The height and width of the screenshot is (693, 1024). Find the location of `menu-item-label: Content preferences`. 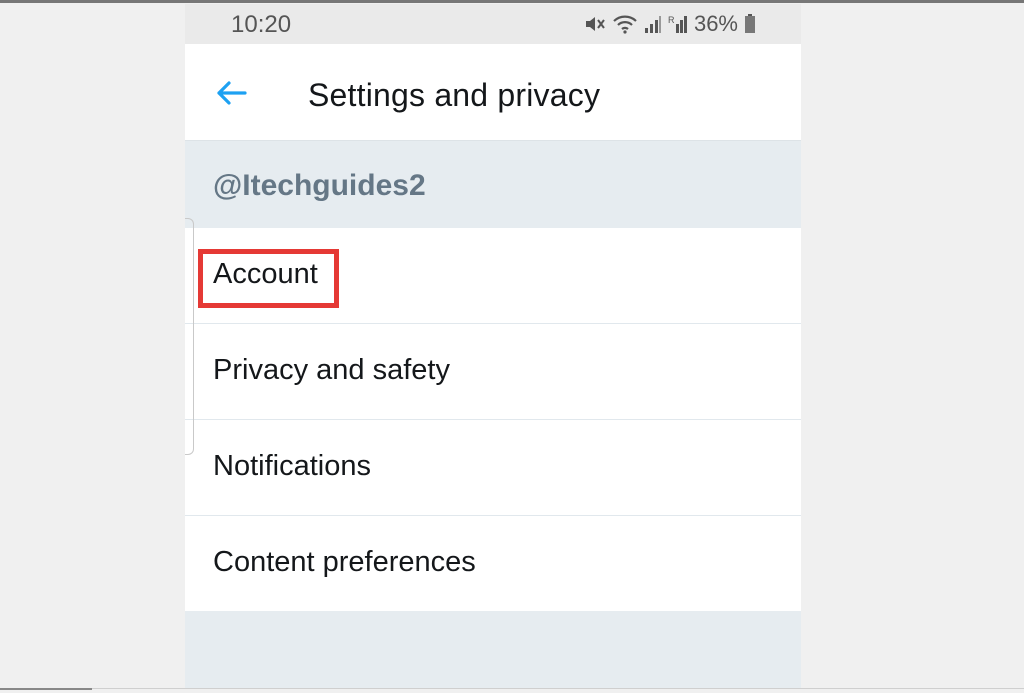

menu-item-label: Content preferences is located at coordinates (344, 562).